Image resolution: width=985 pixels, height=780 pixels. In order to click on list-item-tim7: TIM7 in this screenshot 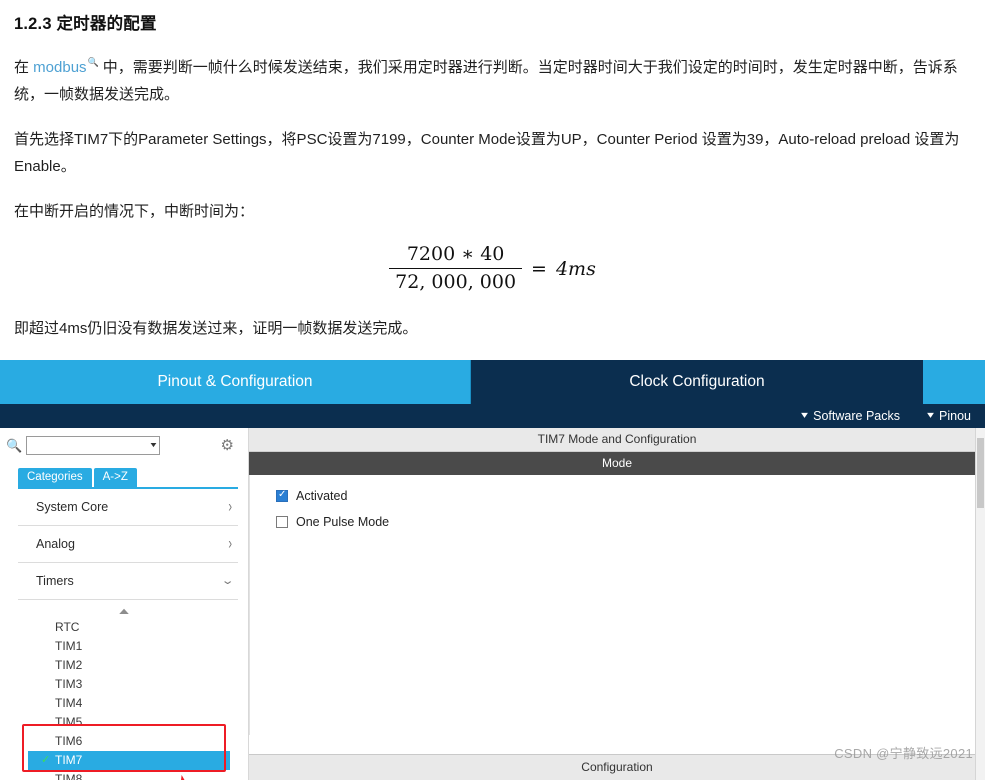, I will do `click(129, 760)`.